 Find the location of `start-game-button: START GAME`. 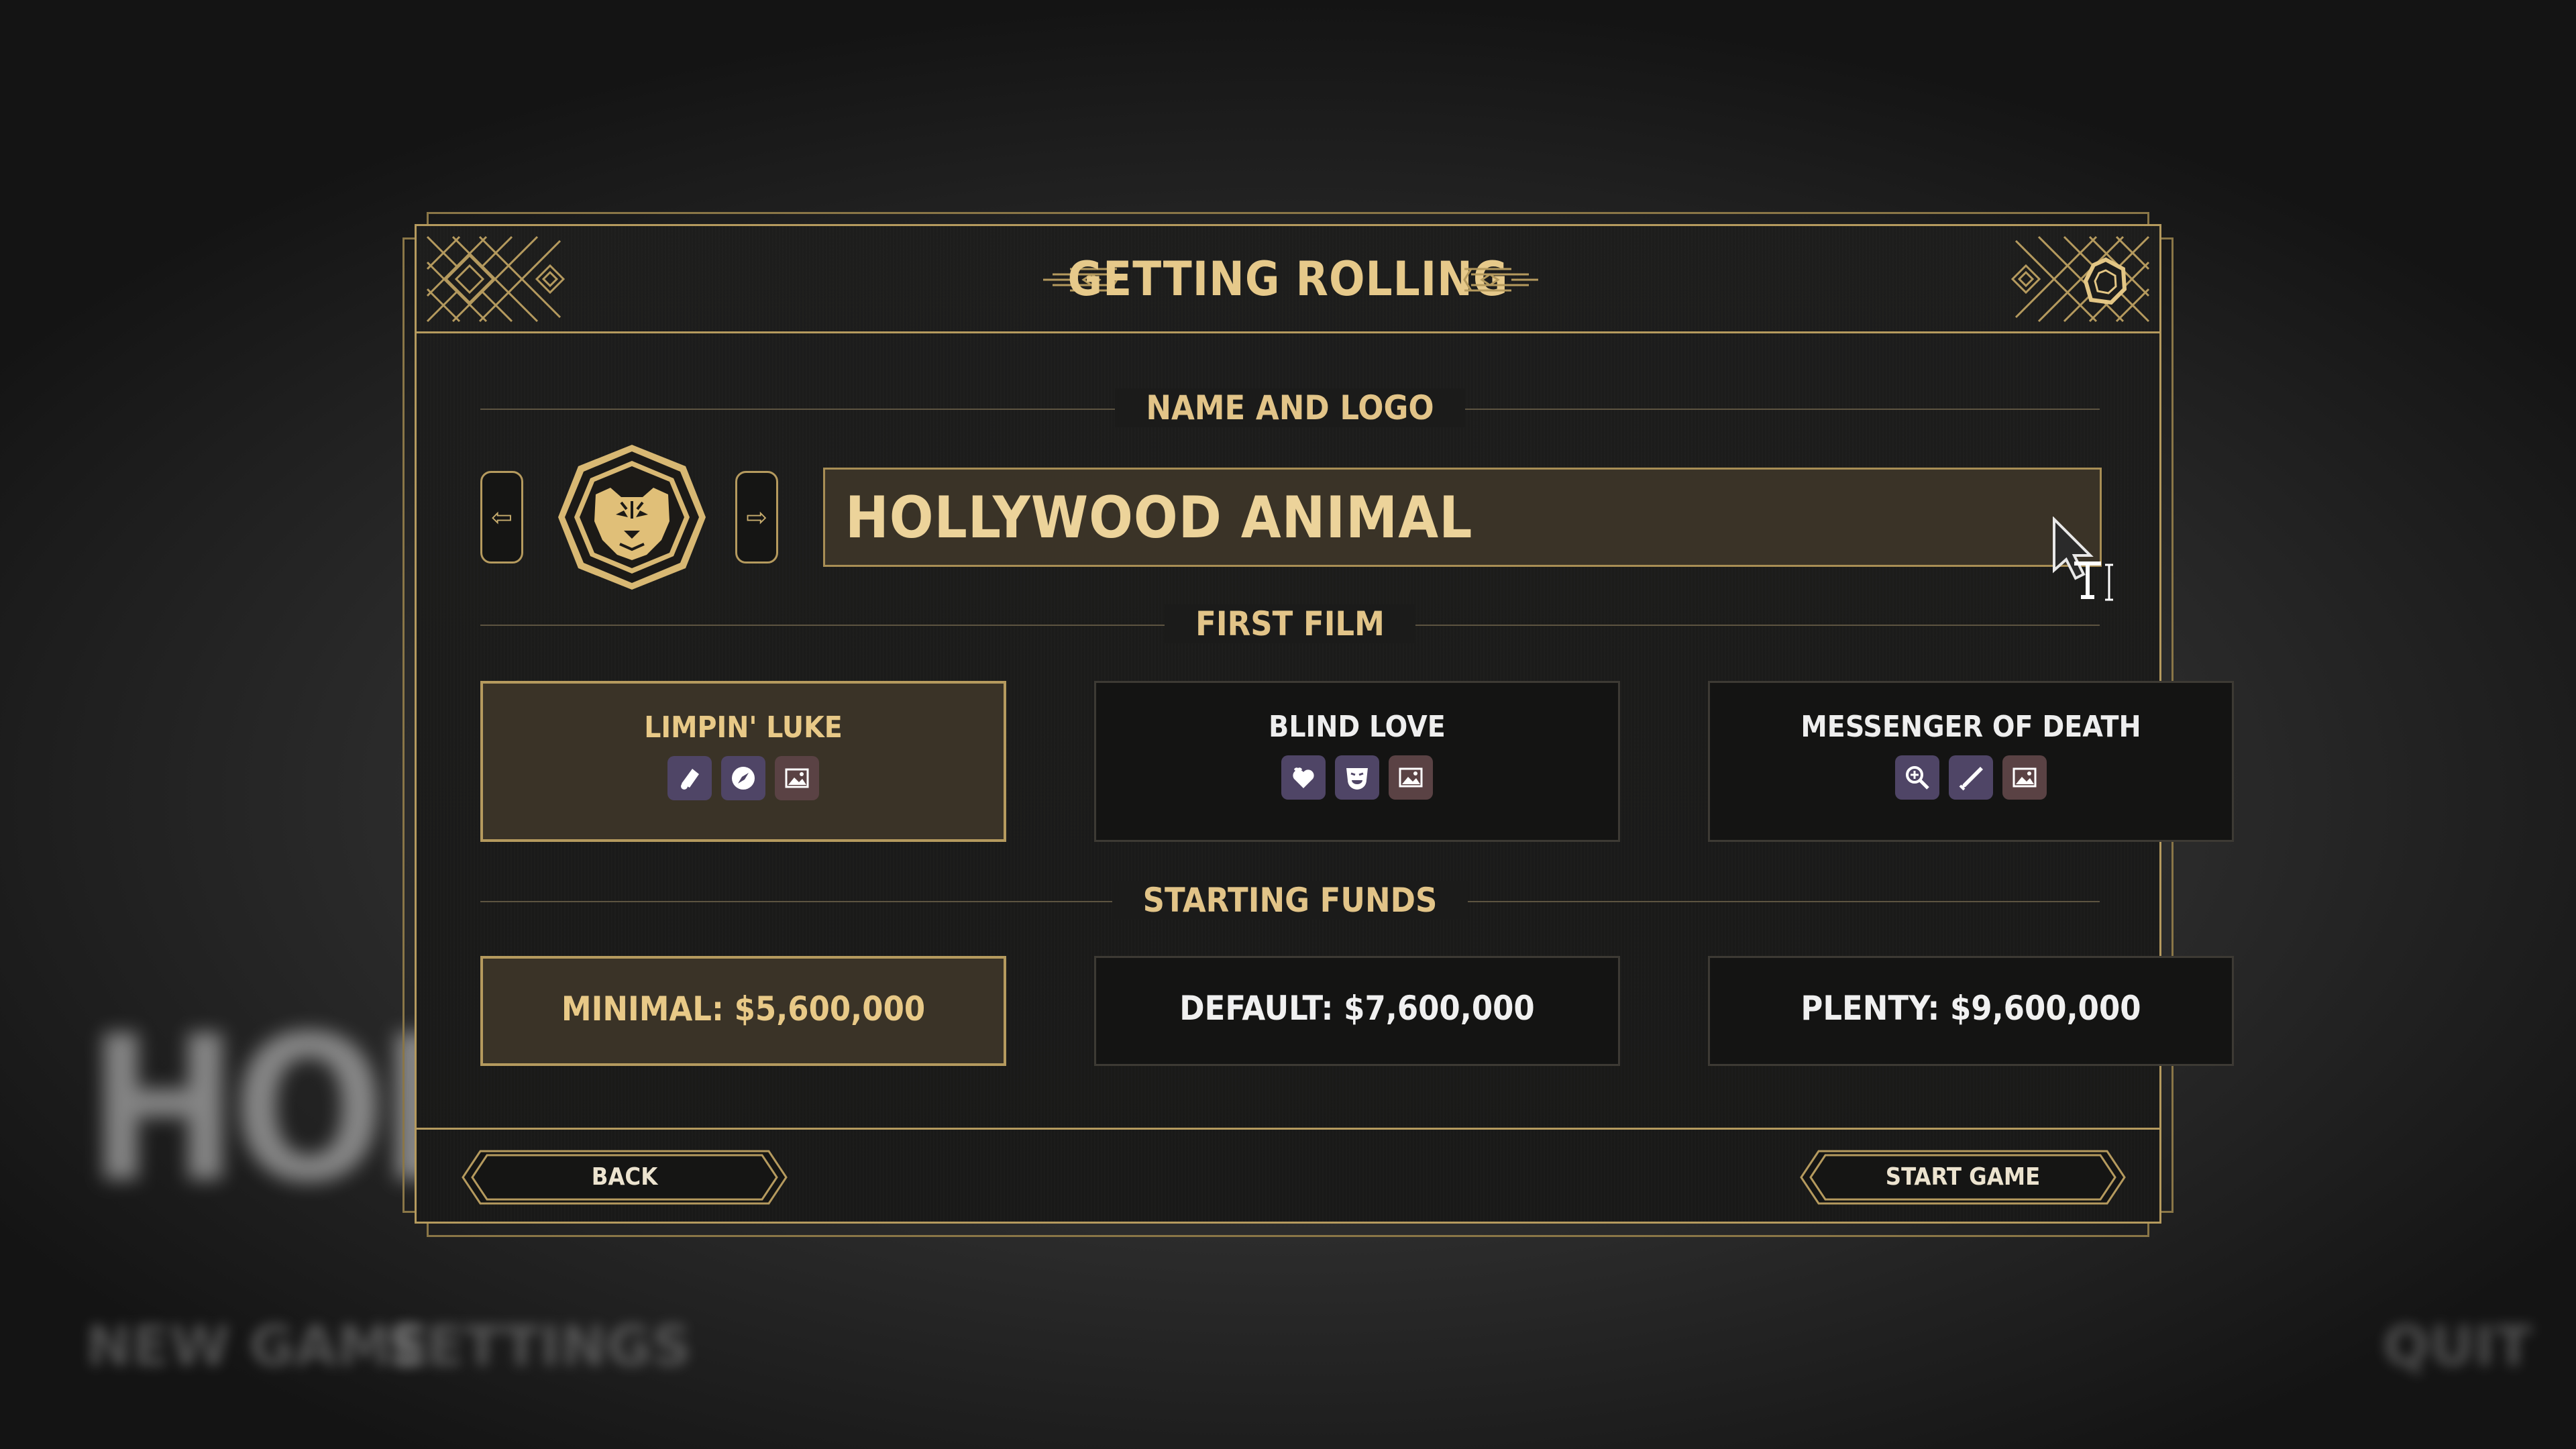

start-game-button: START GAME is located at coordinates (1963, 1177).